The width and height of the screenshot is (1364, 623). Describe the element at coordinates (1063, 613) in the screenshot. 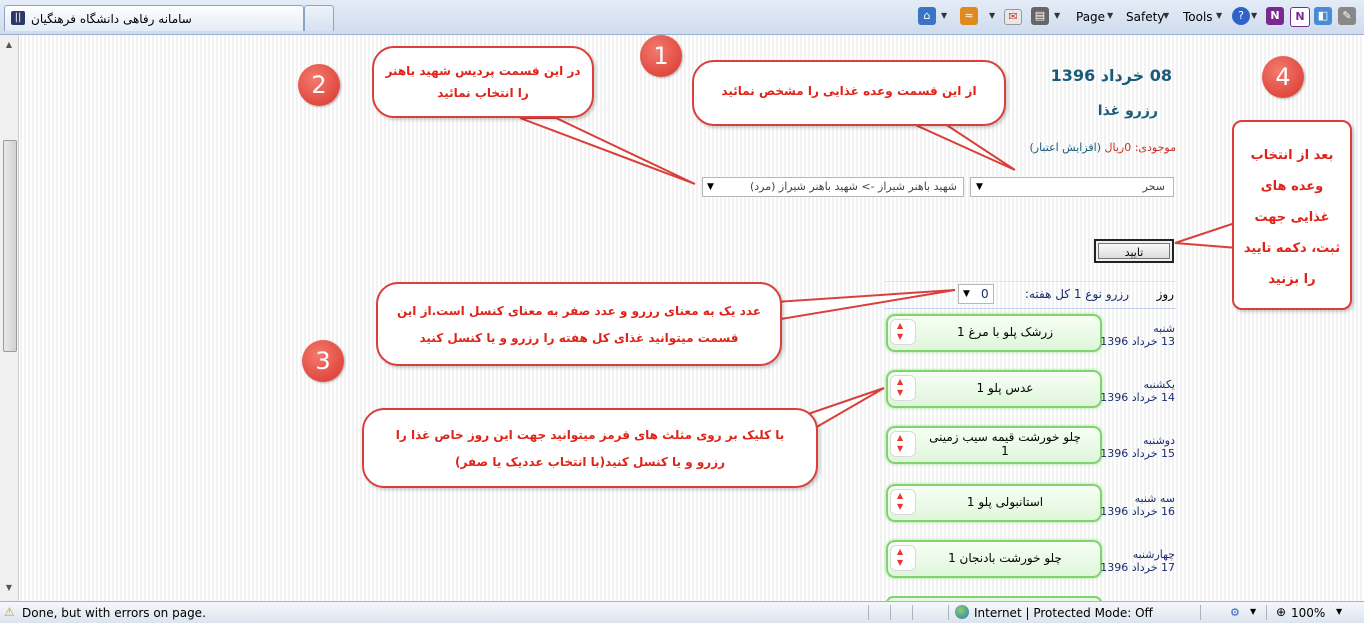

I see `security-zone: Internet | Protected Mode: Off` at that location.